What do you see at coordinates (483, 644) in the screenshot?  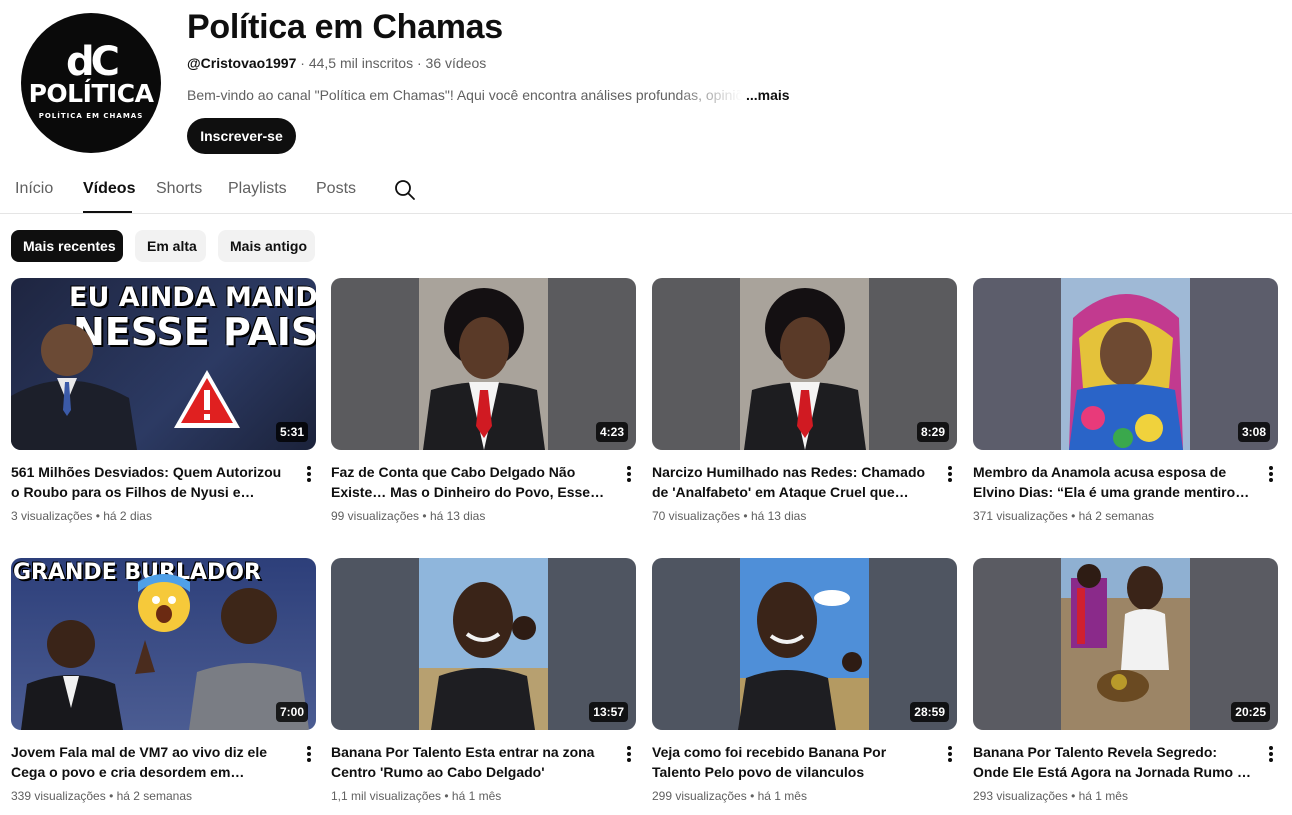 I see `video-thumbnail: 13:57` at bounding box center [483, 644].